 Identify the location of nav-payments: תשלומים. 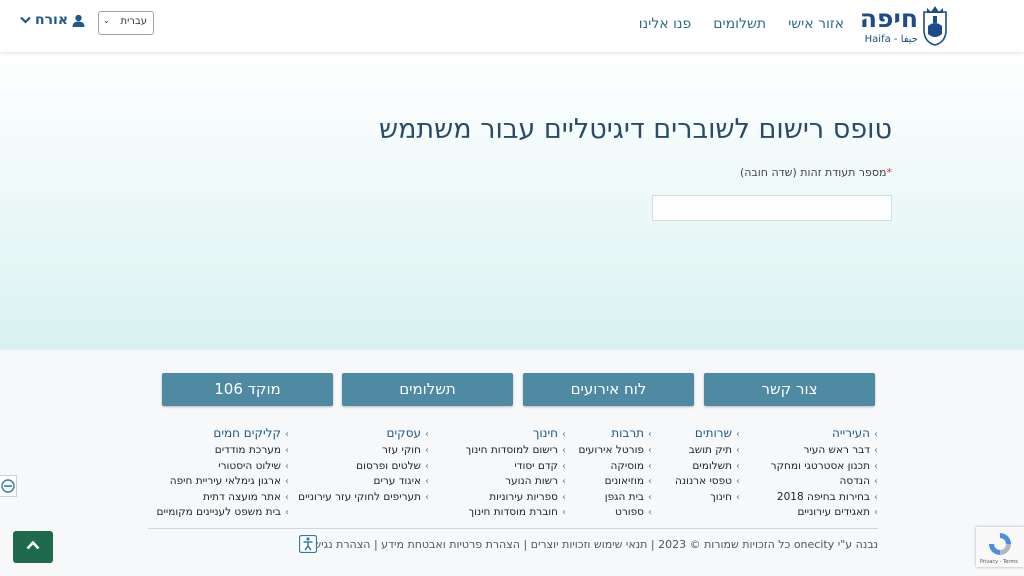
(739, 24).